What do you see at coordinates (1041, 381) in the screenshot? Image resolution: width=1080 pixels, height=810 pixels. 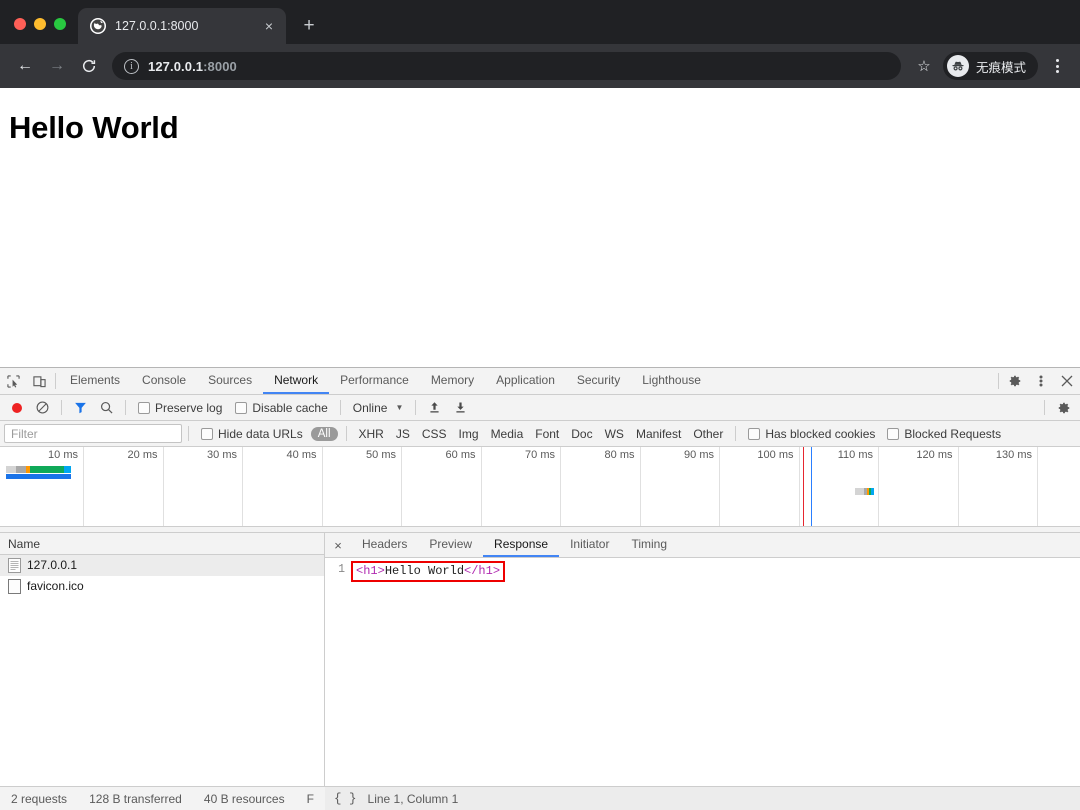 I see `devtools-more-menu-icon` at bounding box center [1041, 381].